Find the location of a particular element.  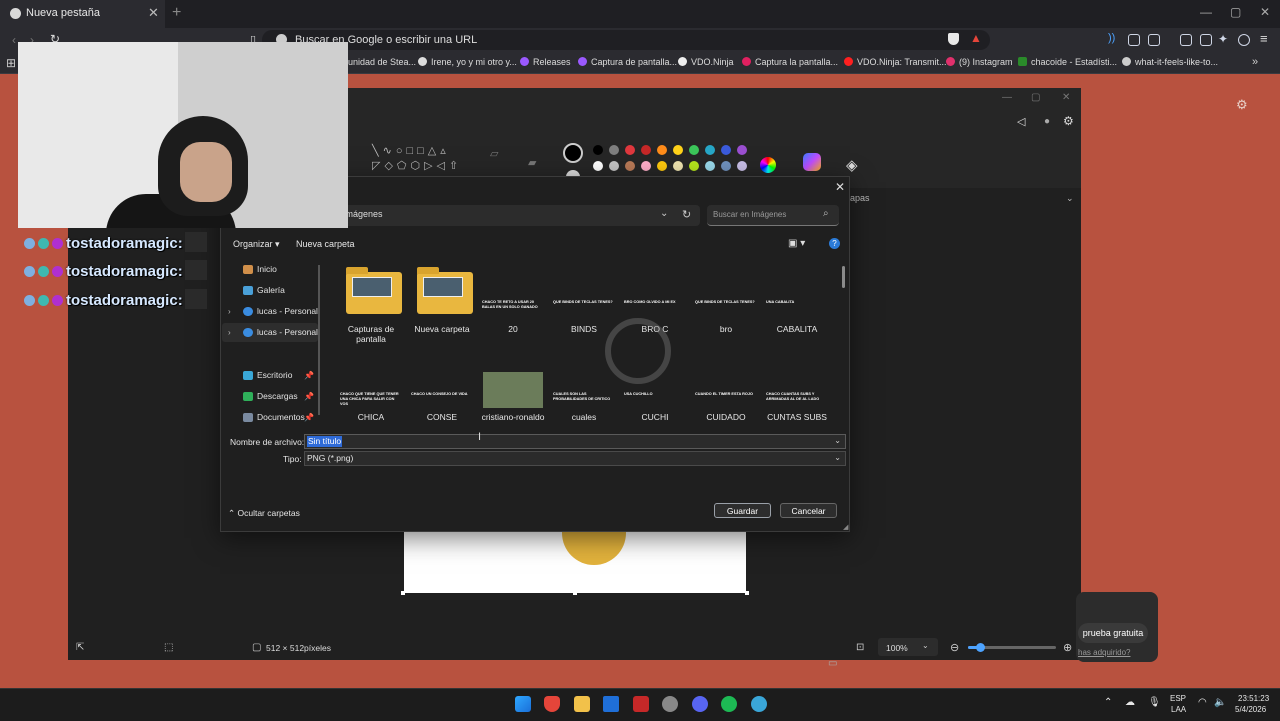

windows-start-icon is located at coordinates (523, 704).